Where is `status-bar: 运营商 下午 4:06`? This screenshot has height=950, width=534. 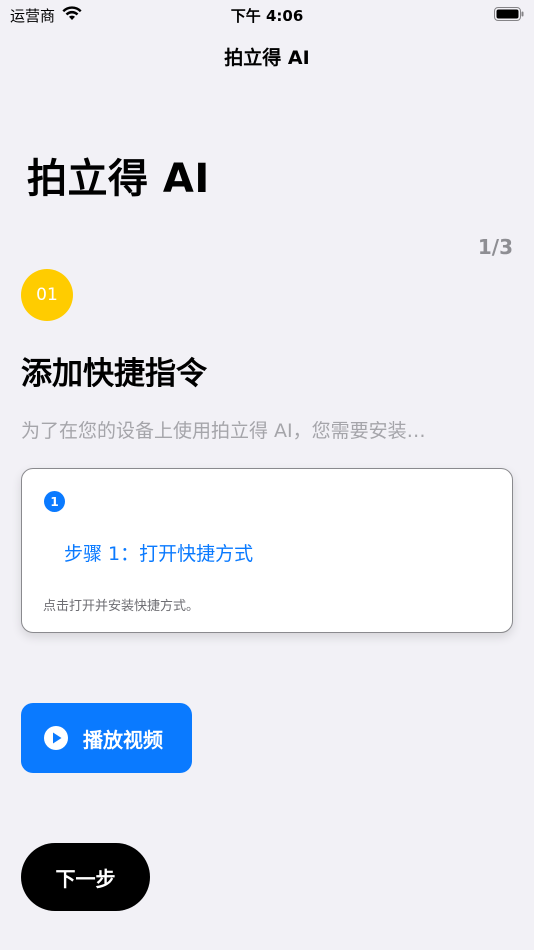 status-bar: 运营商 下午 4:06 is located at coordinates (267, 14).